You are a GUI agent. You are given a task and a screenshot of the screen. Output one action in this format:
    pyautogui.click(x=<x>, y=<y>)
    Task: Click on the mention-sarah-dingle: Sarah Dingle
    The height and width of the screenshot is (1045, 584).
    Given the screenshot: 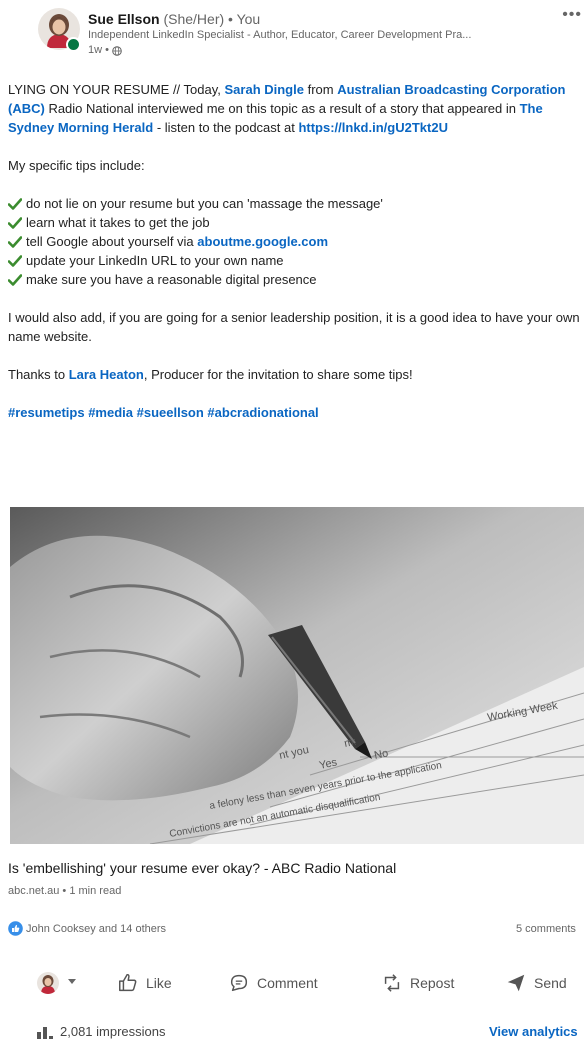 What is the action you would take?
    pyautogui.click(x=264, y=89)
    